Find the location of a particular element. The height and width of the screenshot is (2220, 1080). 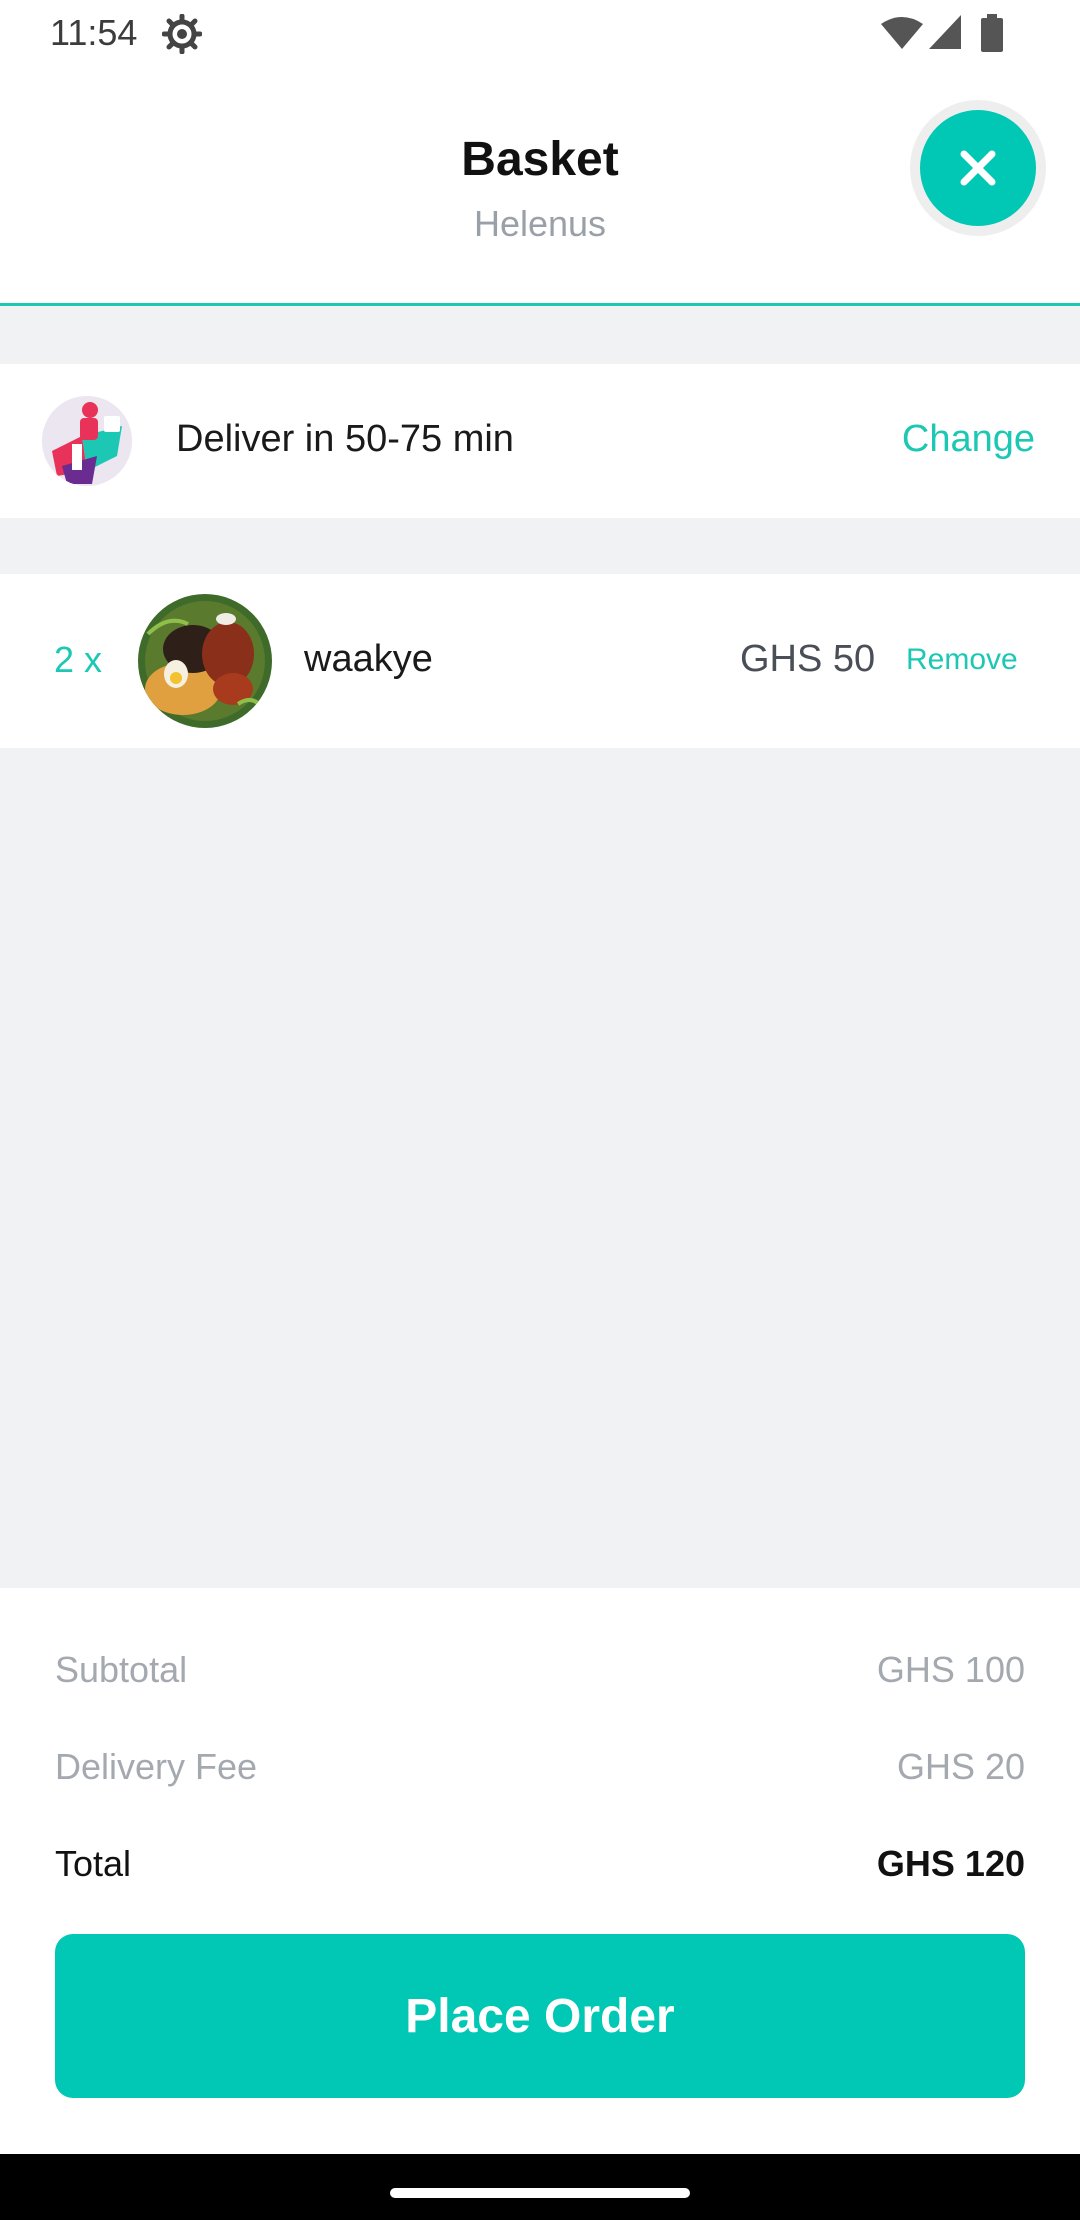

close-button-ring is located at coordinates (978, 168).